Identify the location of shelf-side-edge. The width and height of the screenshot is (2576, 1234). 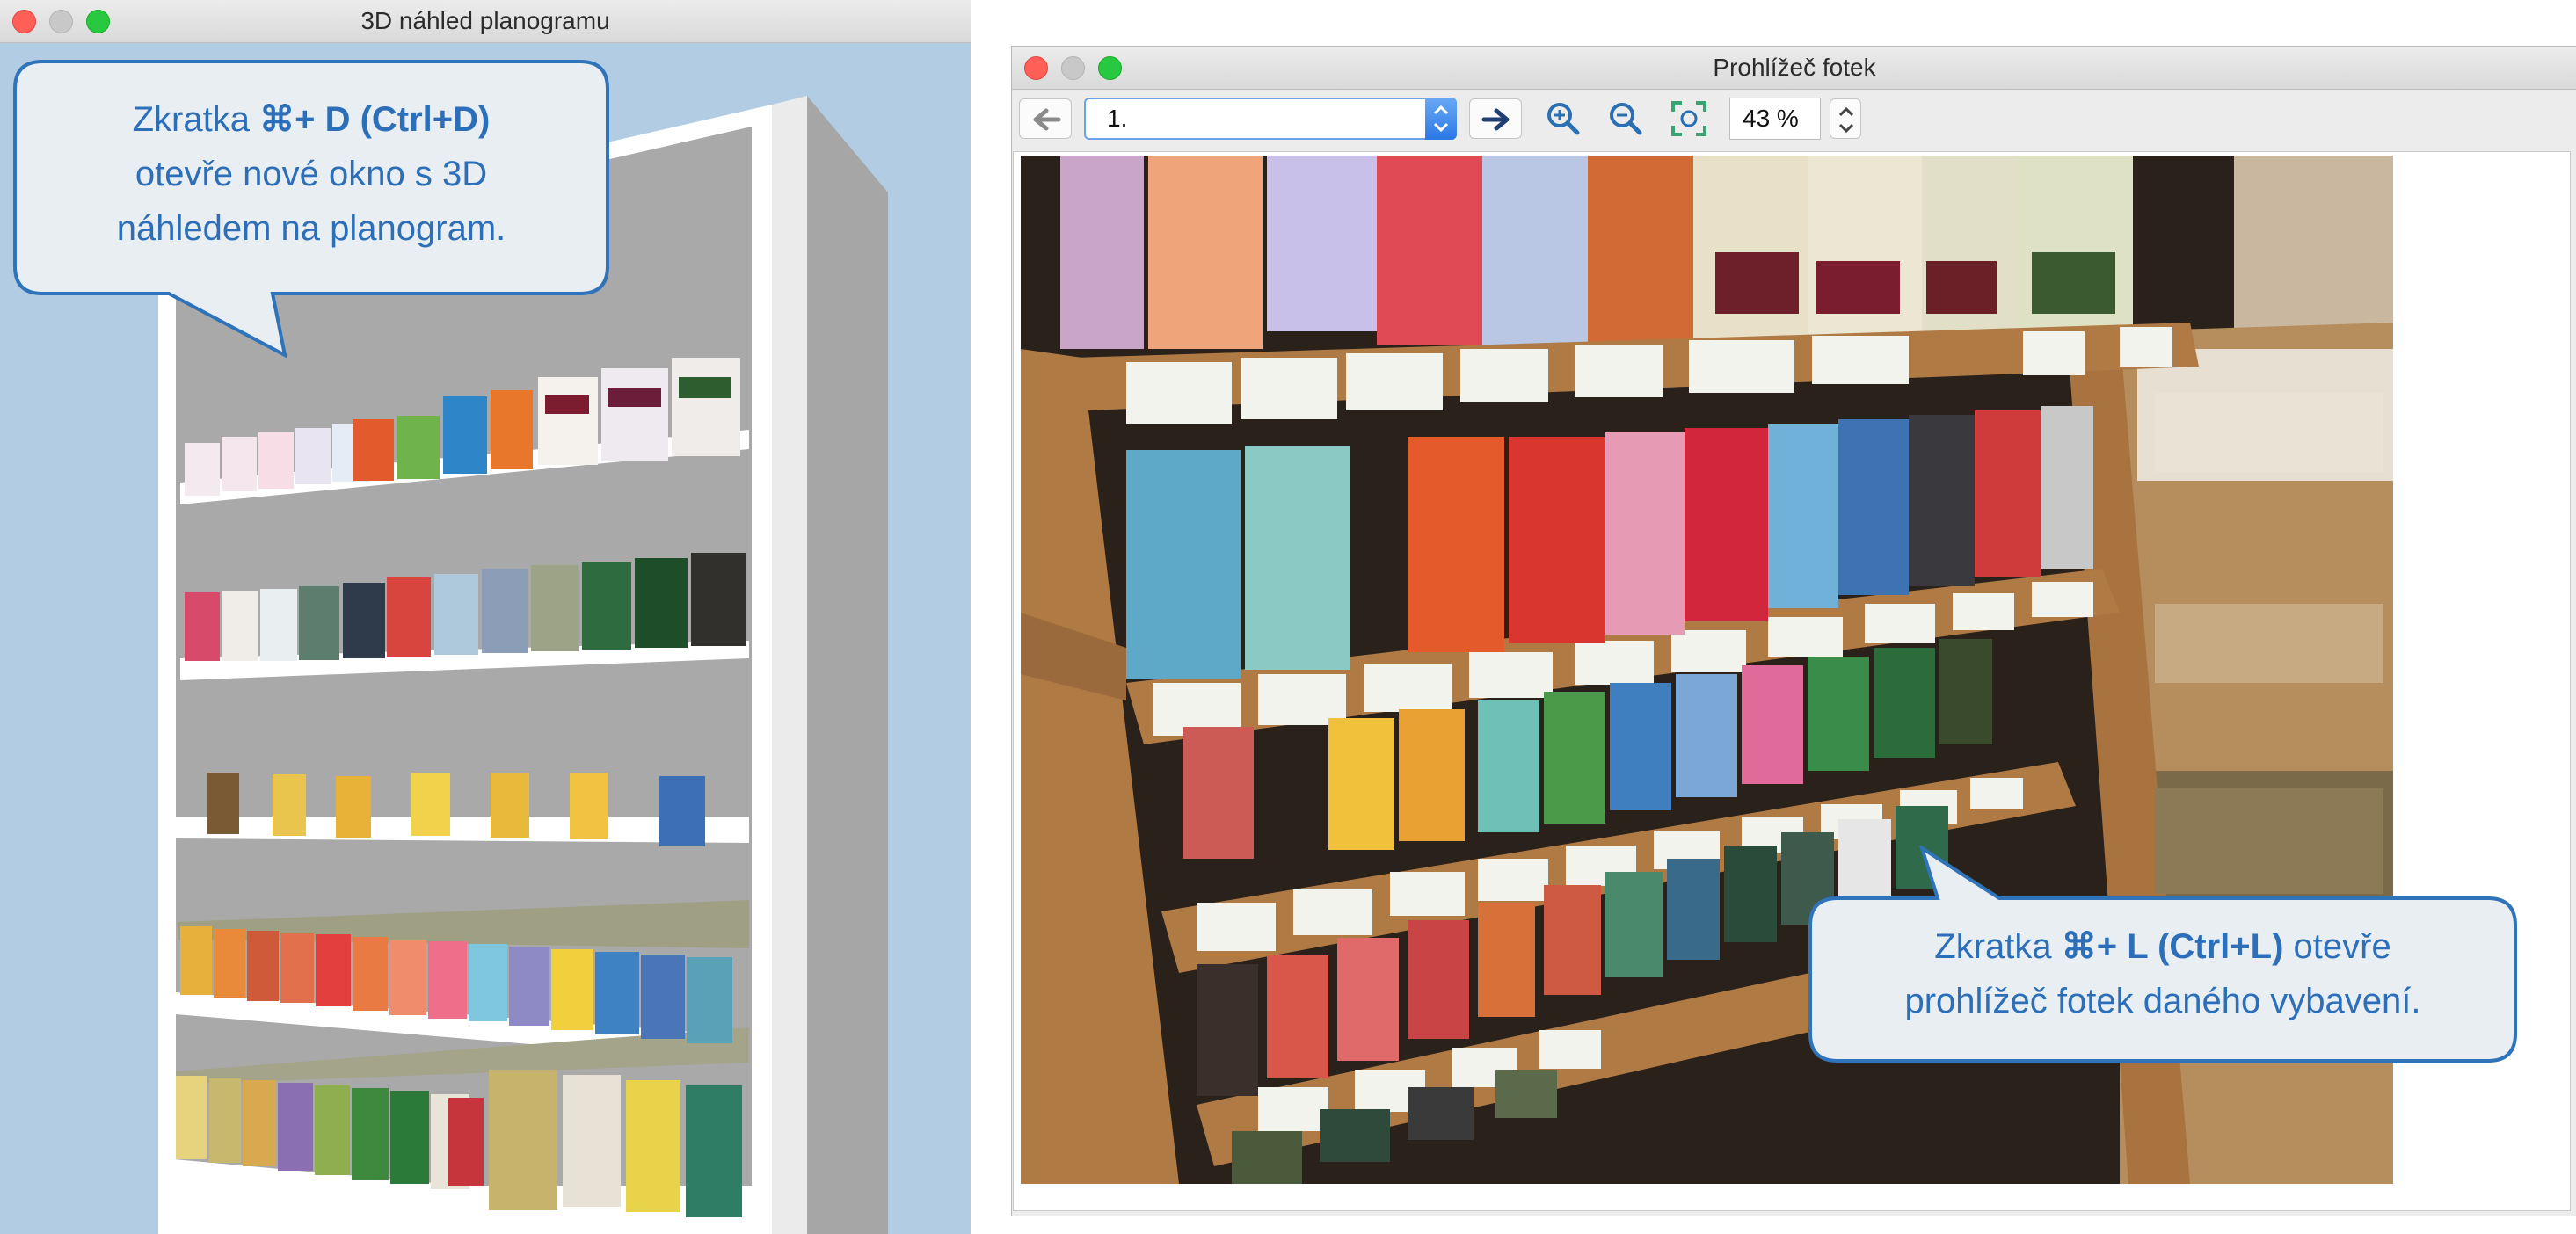
(789, 665).